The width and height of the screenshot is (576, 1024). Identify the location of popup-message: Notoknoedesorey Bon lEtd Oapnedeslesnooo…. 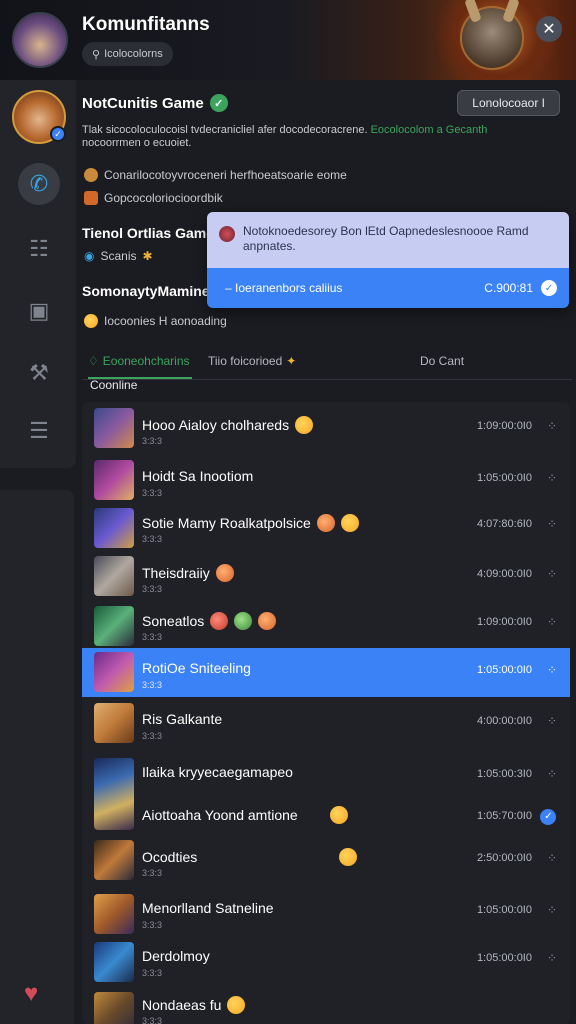
(386, 238).